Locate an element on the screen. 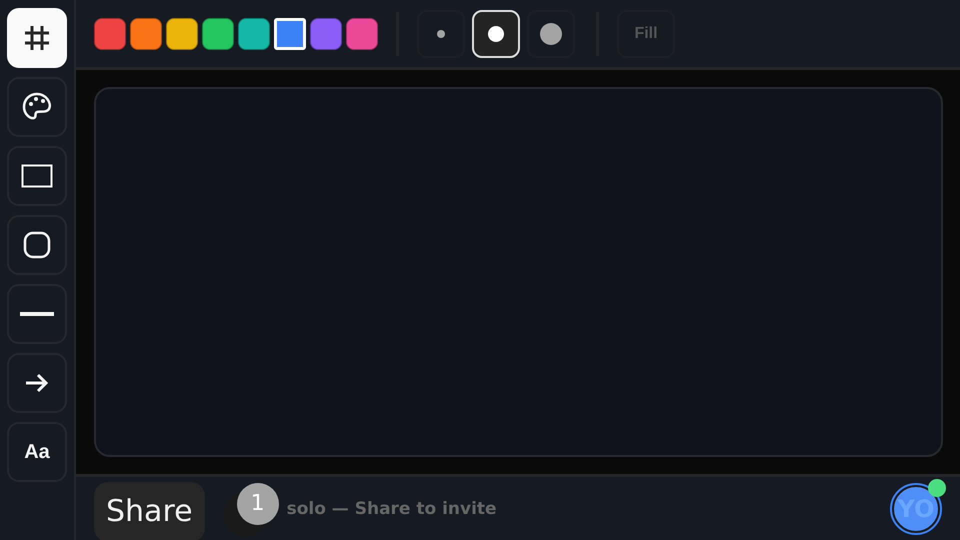 The image size is (960, 540). grid-tool-button is located at coordinates (37, 38).